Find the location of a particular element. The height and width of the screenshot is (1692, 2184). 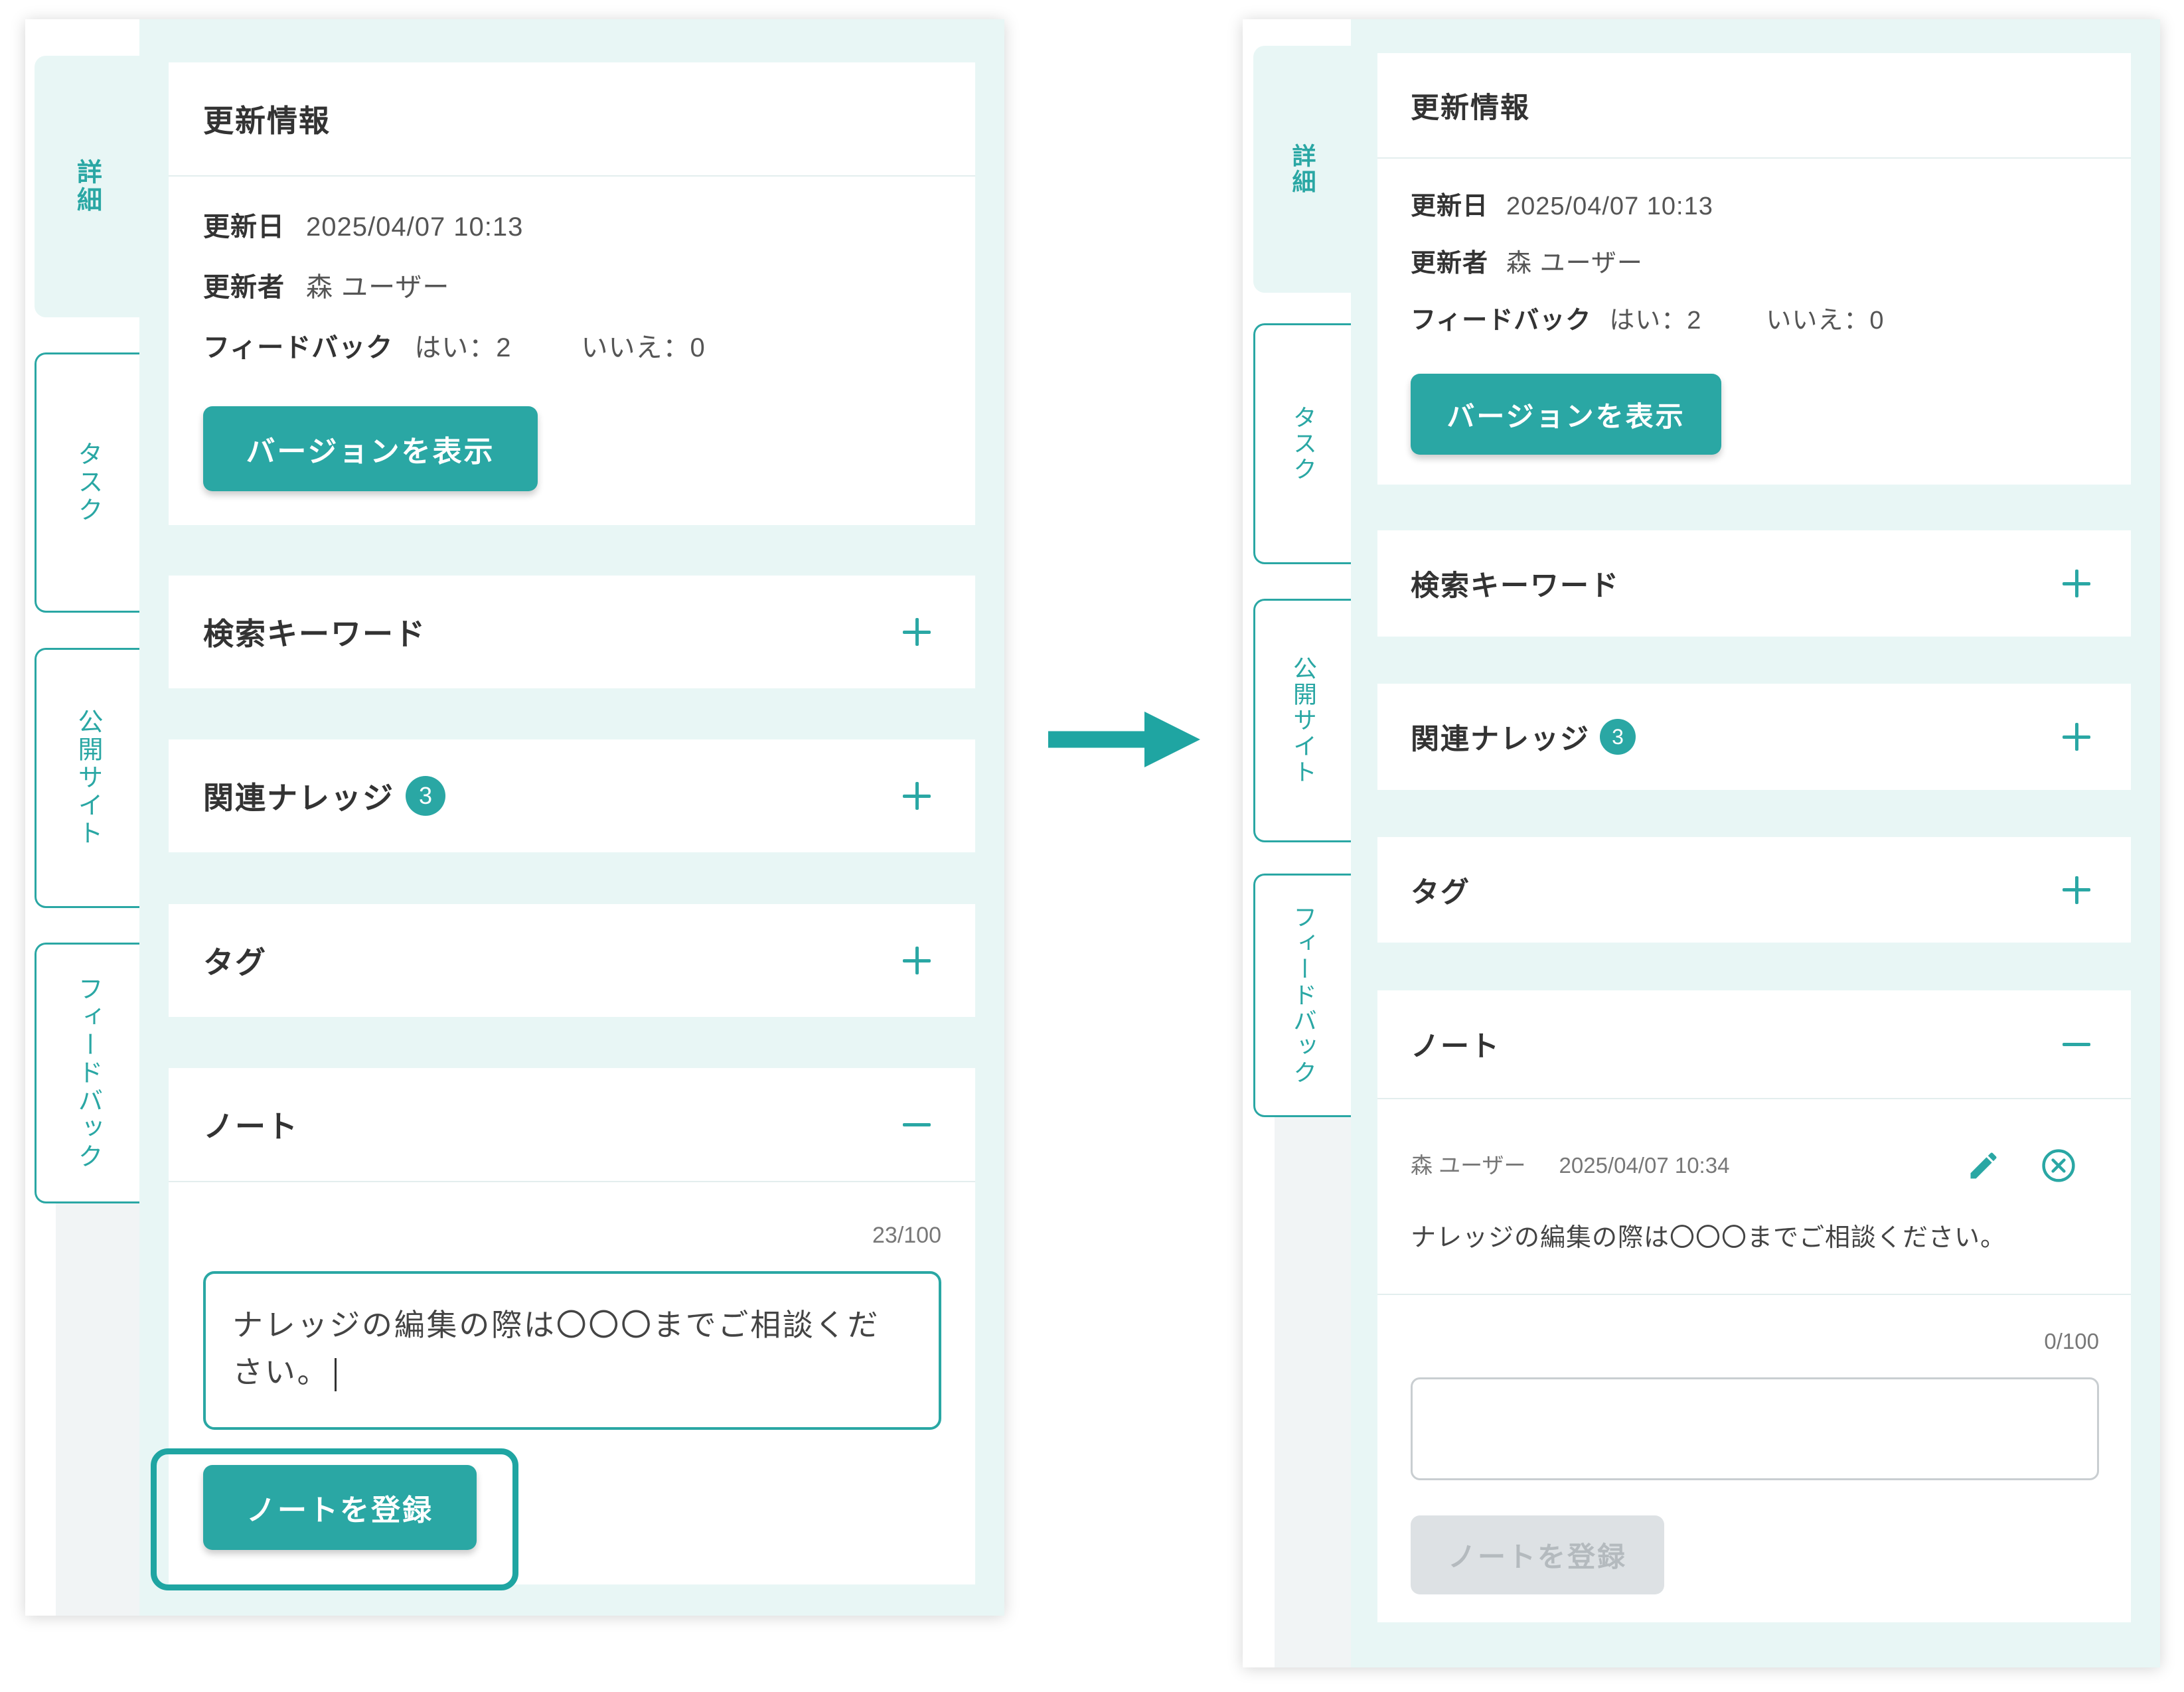

note-entry-text: ナレッジの編集の際は〇〇〇までご相談ください。 is located at coordinates (1709, 1238).